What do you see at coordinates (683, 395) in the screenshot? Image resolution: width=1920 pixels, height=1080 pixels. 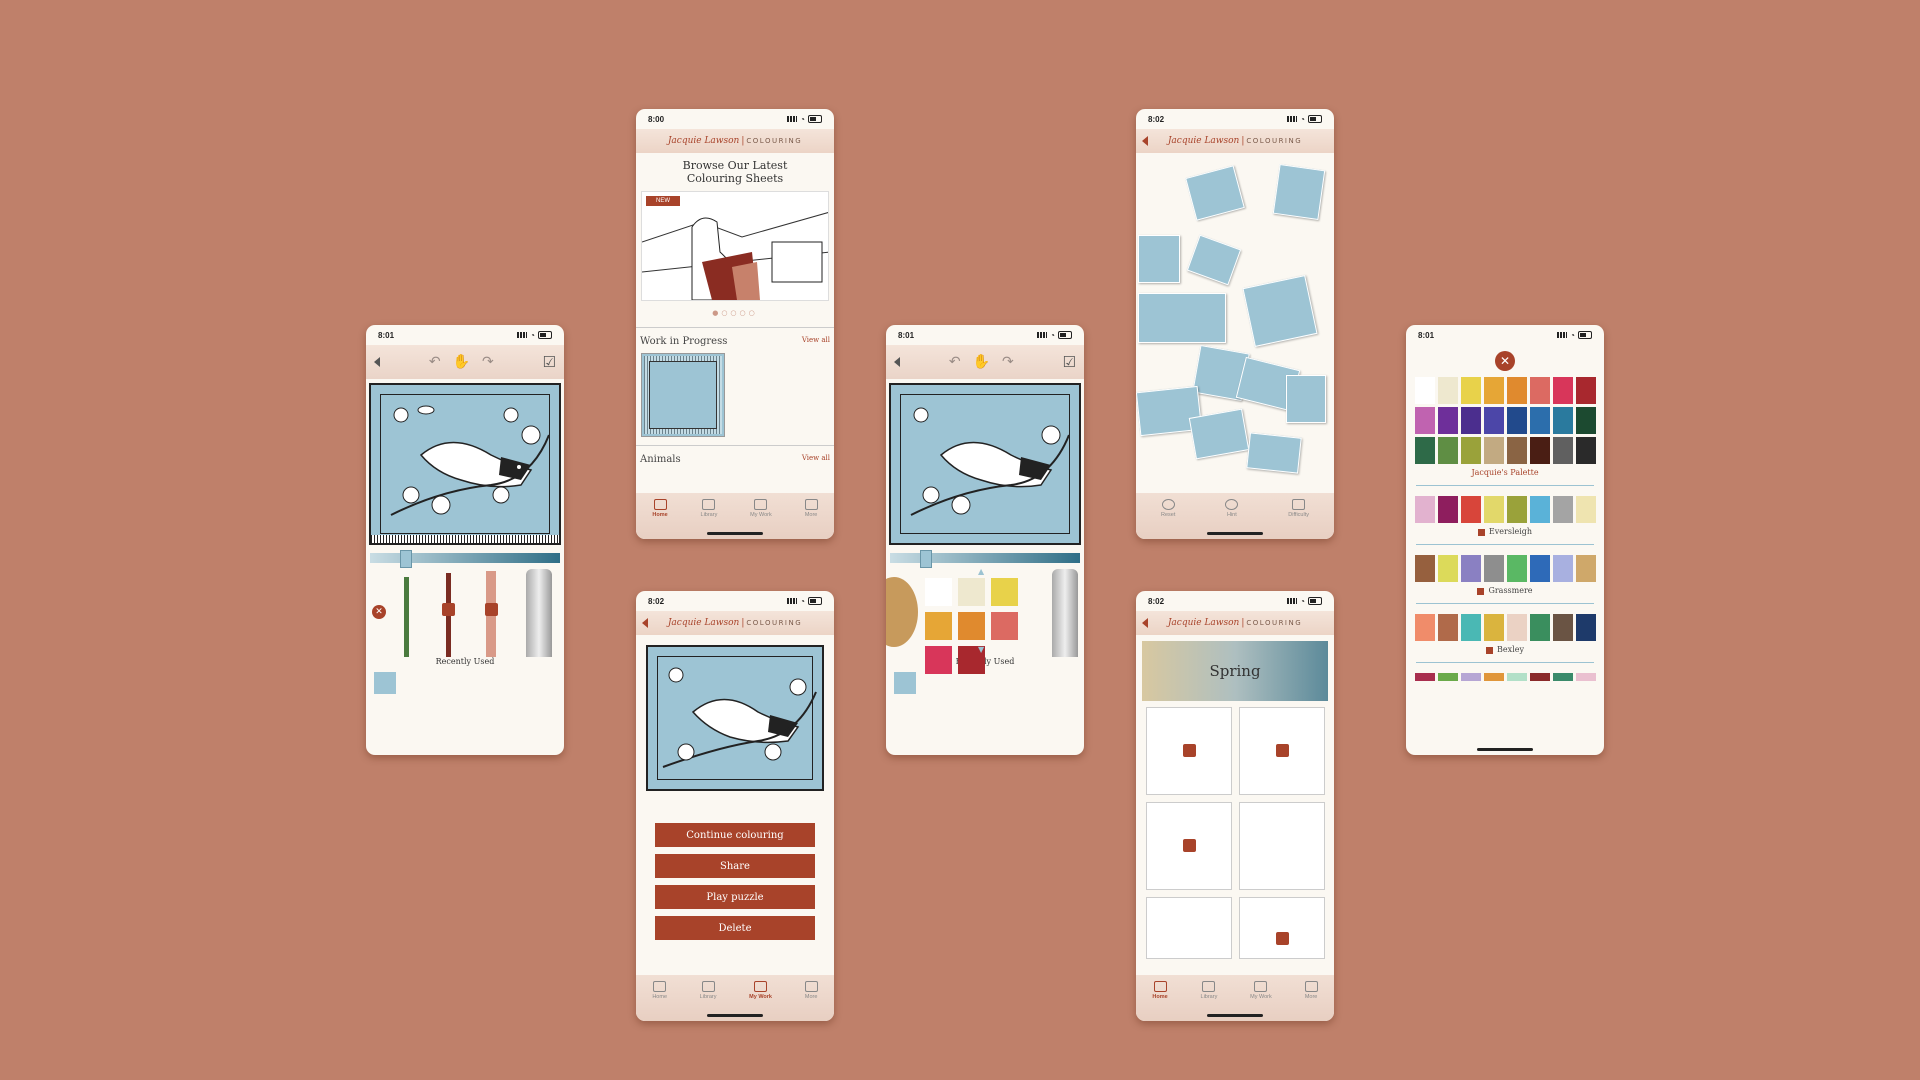 I see `wip-thumbnail` at bounding box center [683, 395].